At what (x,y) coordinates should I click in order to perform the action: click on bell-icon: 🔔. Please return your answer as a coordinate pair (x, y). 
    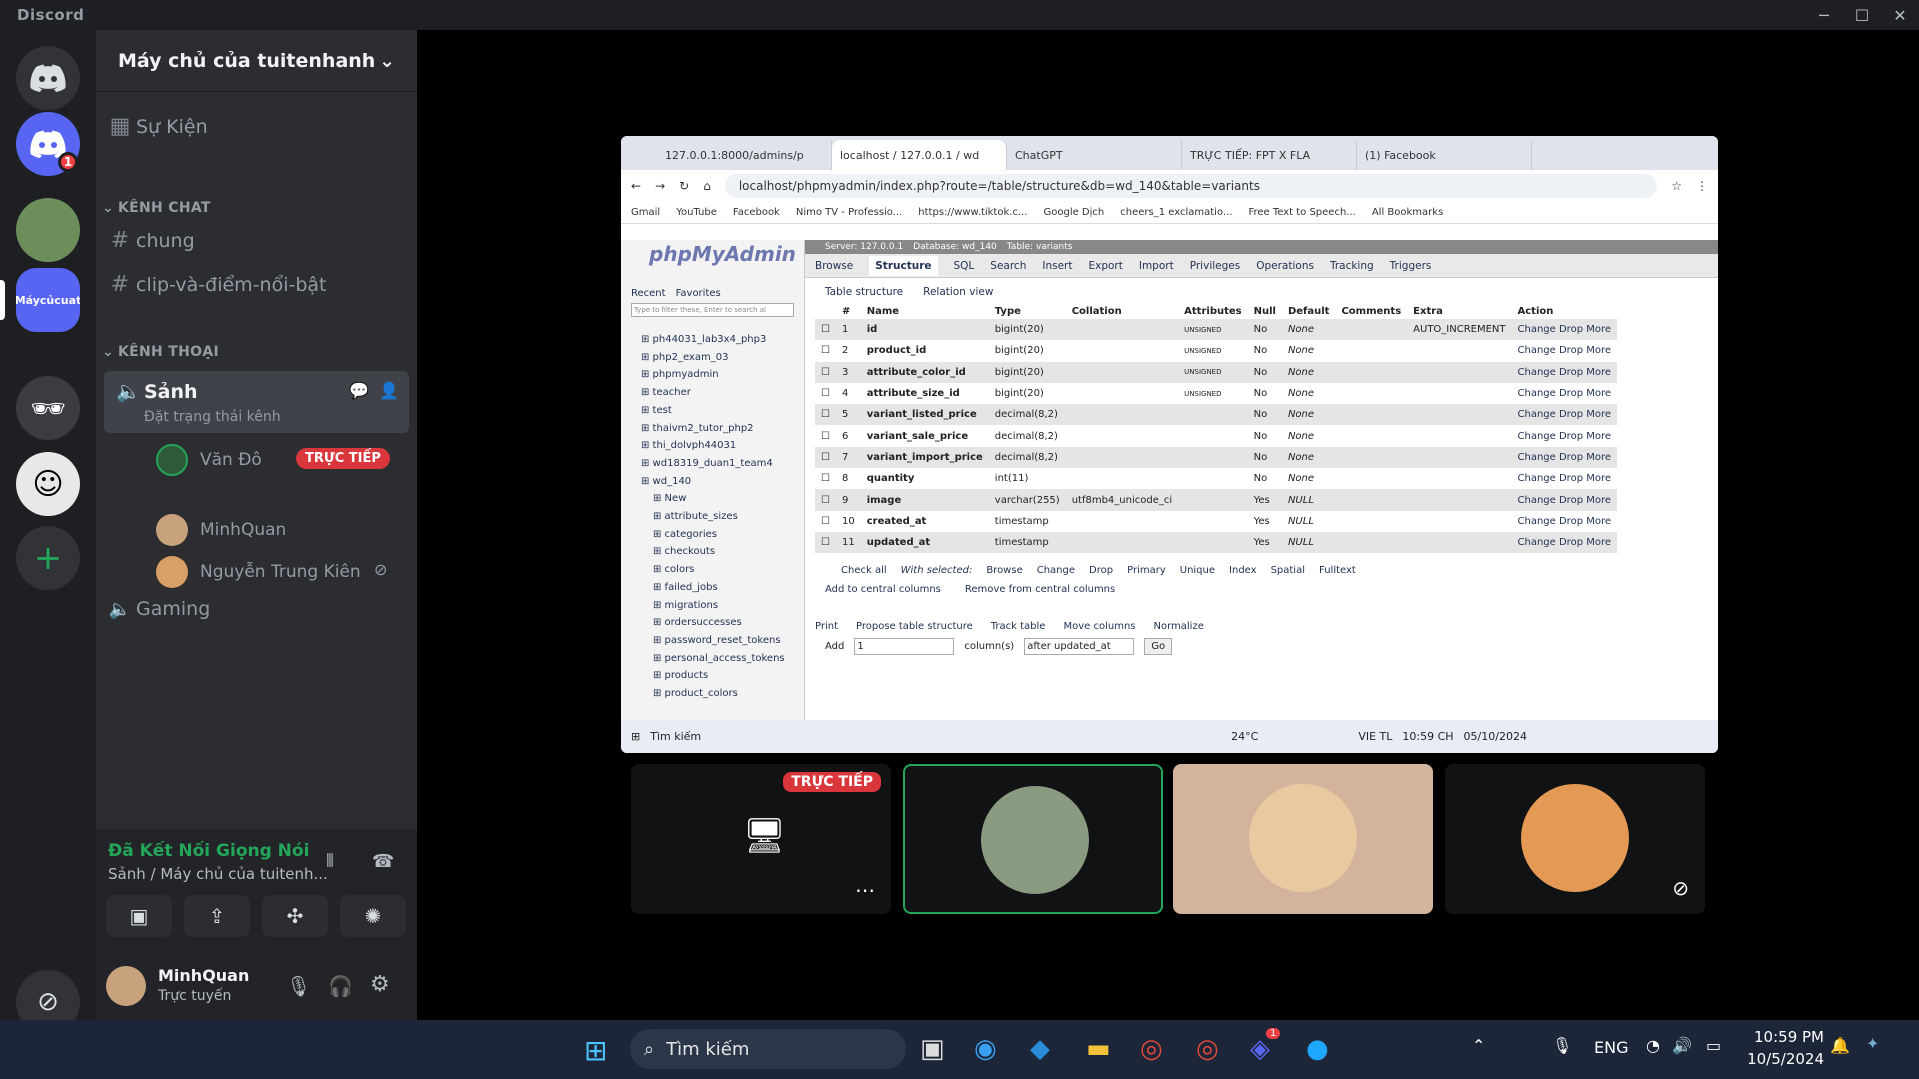
    Looking at the image, I should click on (1840, 1045).